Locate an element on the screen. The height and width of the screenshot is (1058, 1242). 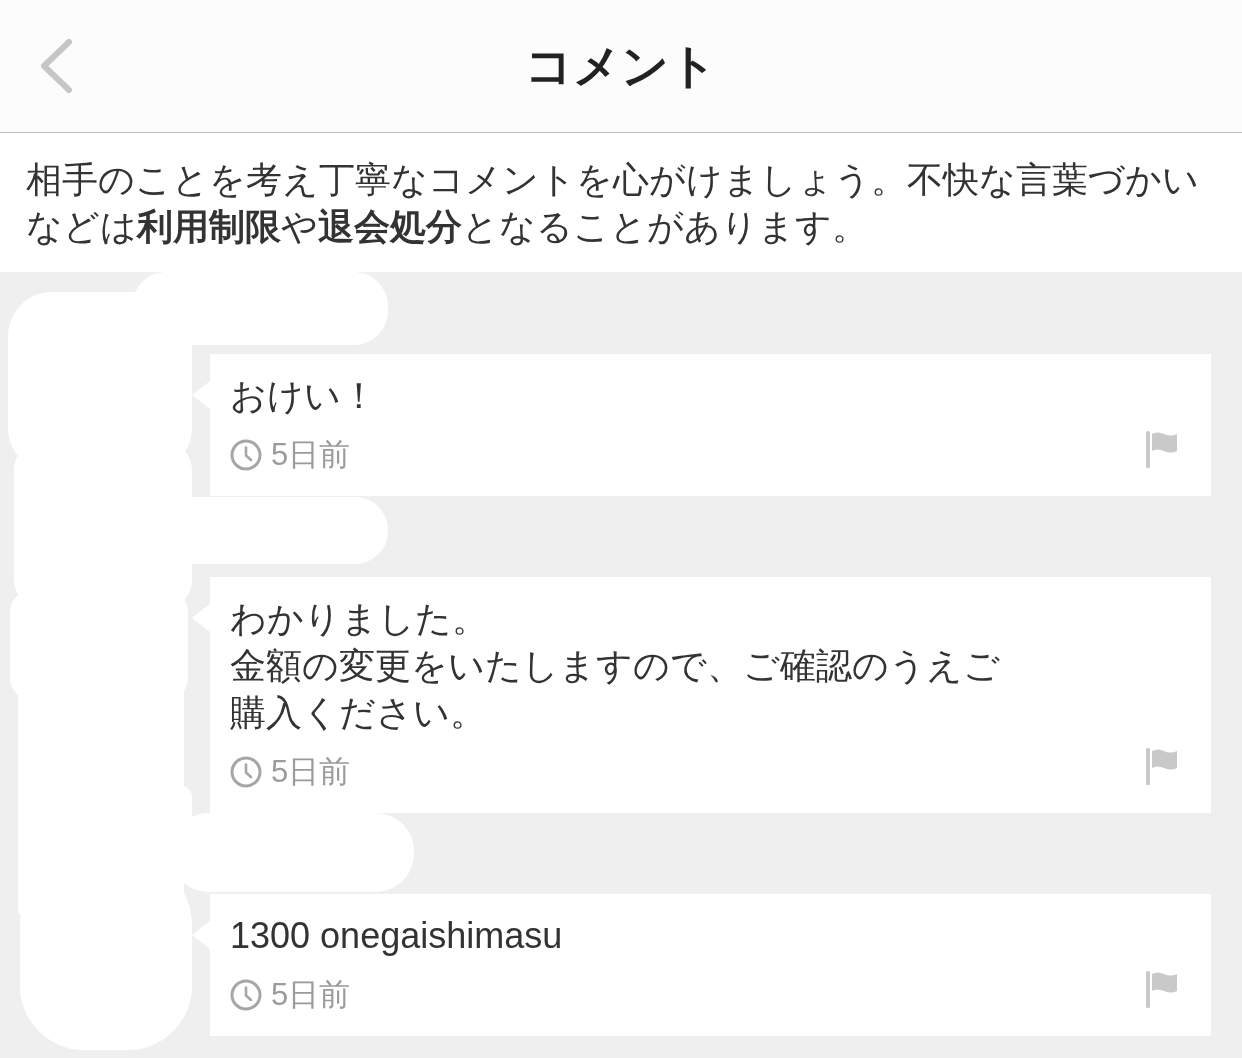
comment-text: 金額の変更をいたしますので、ご確認のうえご is located at coordinates (615, 666).